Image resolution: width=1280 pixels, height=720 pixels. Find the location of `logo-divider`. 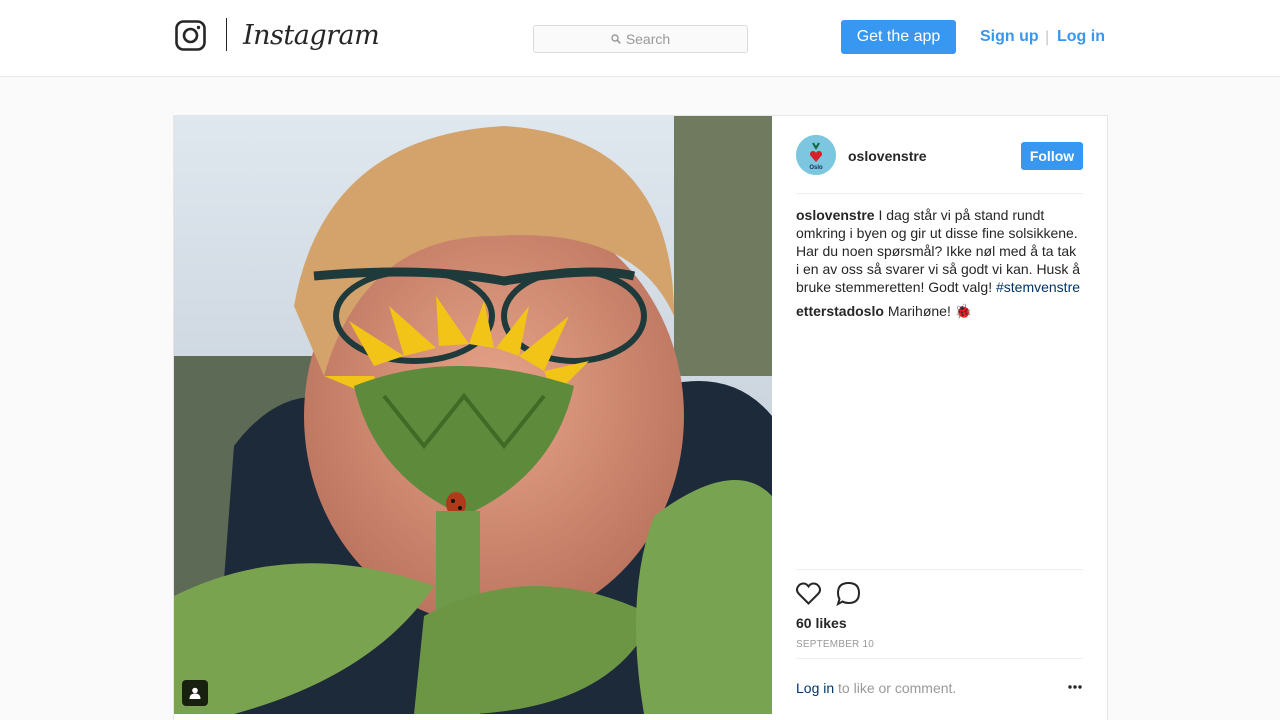

logo-divider is located at coordinates (226, 34).